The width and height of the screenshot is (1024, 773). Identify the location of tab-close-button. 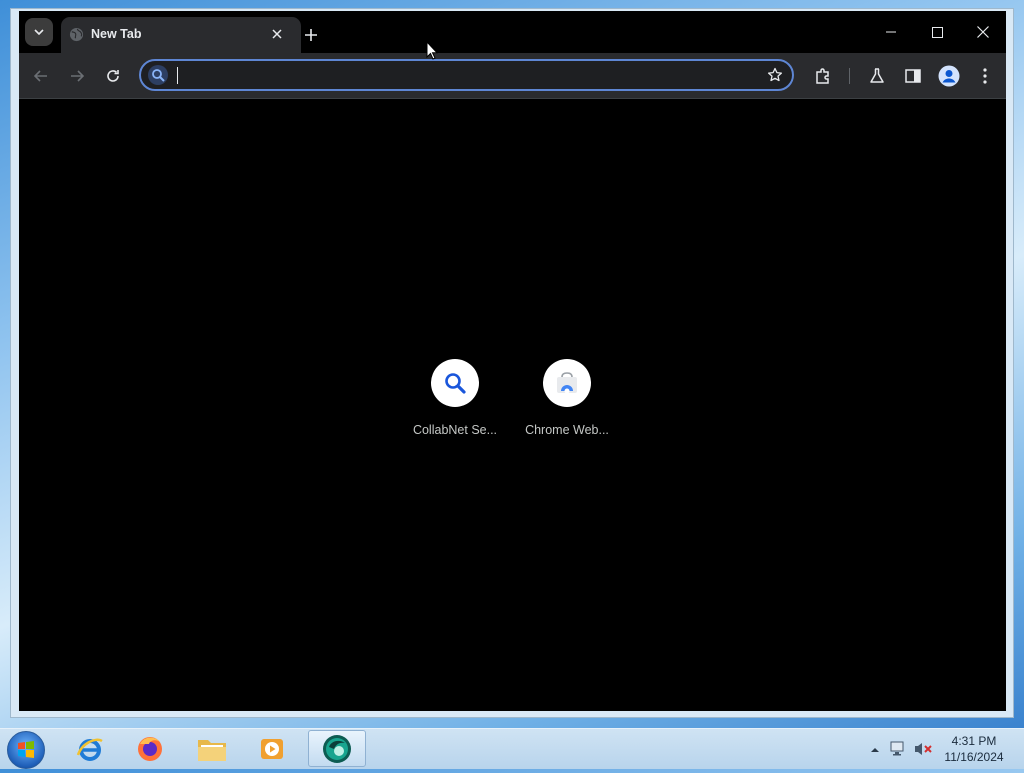
(277, 34).